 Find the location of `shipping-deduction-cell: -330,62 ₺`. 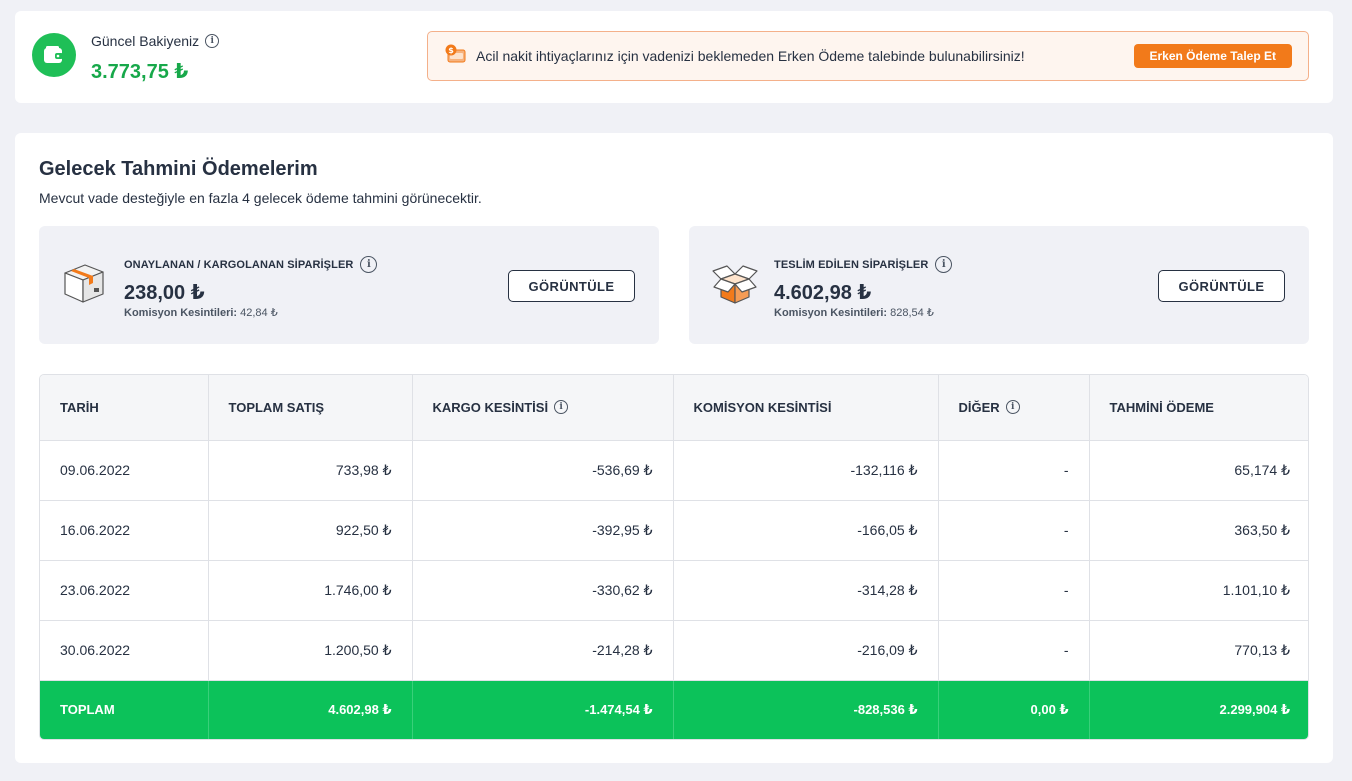

shipping-deduction-cell: -330,62 ₺ is located at coordinates (543, 590).